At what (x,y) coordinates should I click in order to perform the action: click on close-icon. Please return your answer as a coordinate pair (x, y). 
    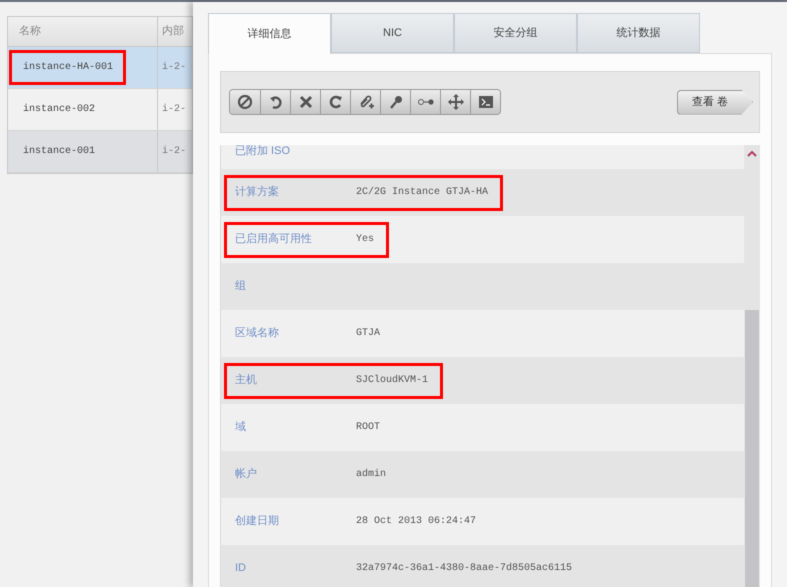
    Looking at the image, I should click on (306, 102).